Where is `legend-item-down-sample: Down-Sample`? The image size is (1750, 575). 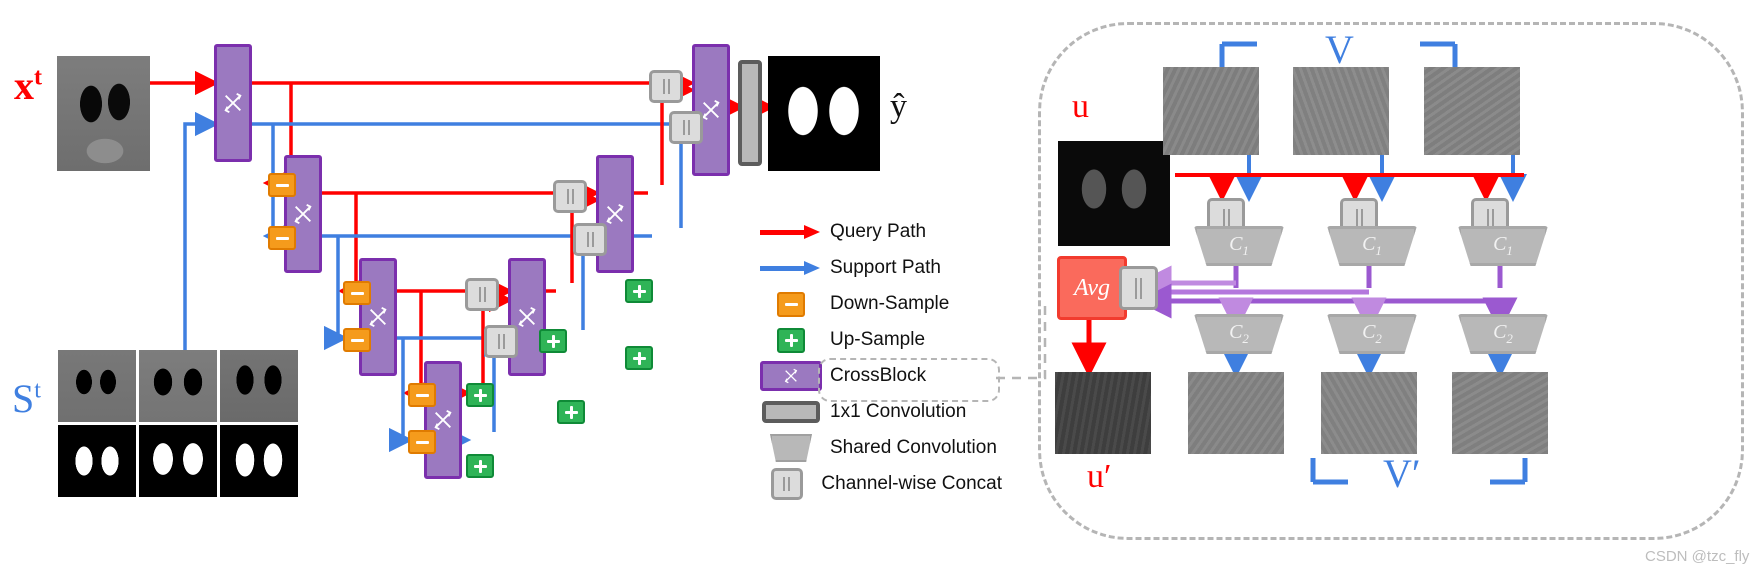
legend-item-down-sample: Down-Sample is located at coordinates (877, 304).